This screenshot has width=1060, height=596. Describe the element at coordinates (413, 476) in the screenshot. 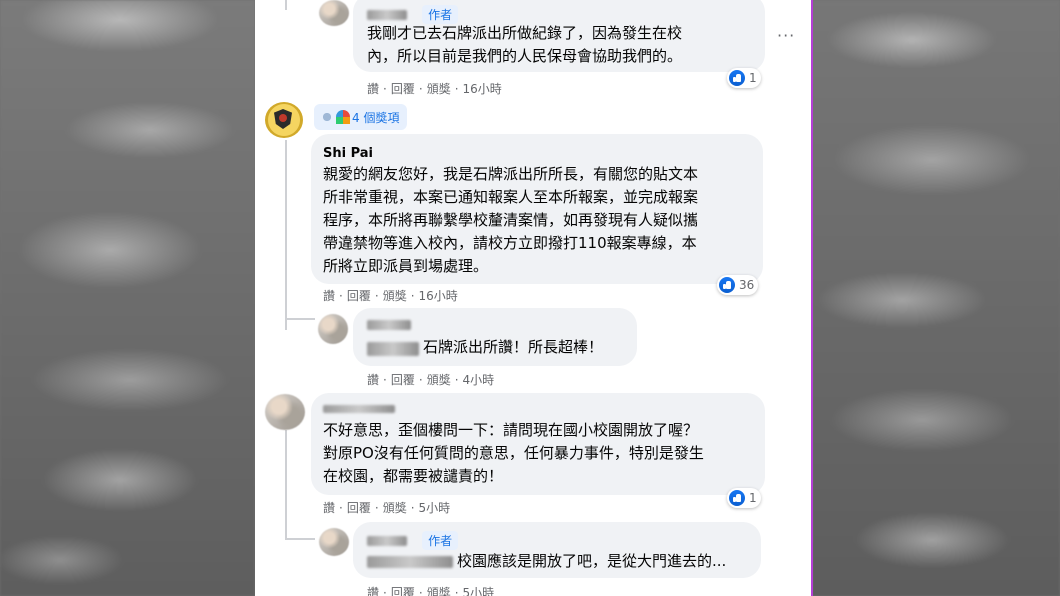

I see `comment-text-line: 在校園，都需要被譴責的！` at that location.